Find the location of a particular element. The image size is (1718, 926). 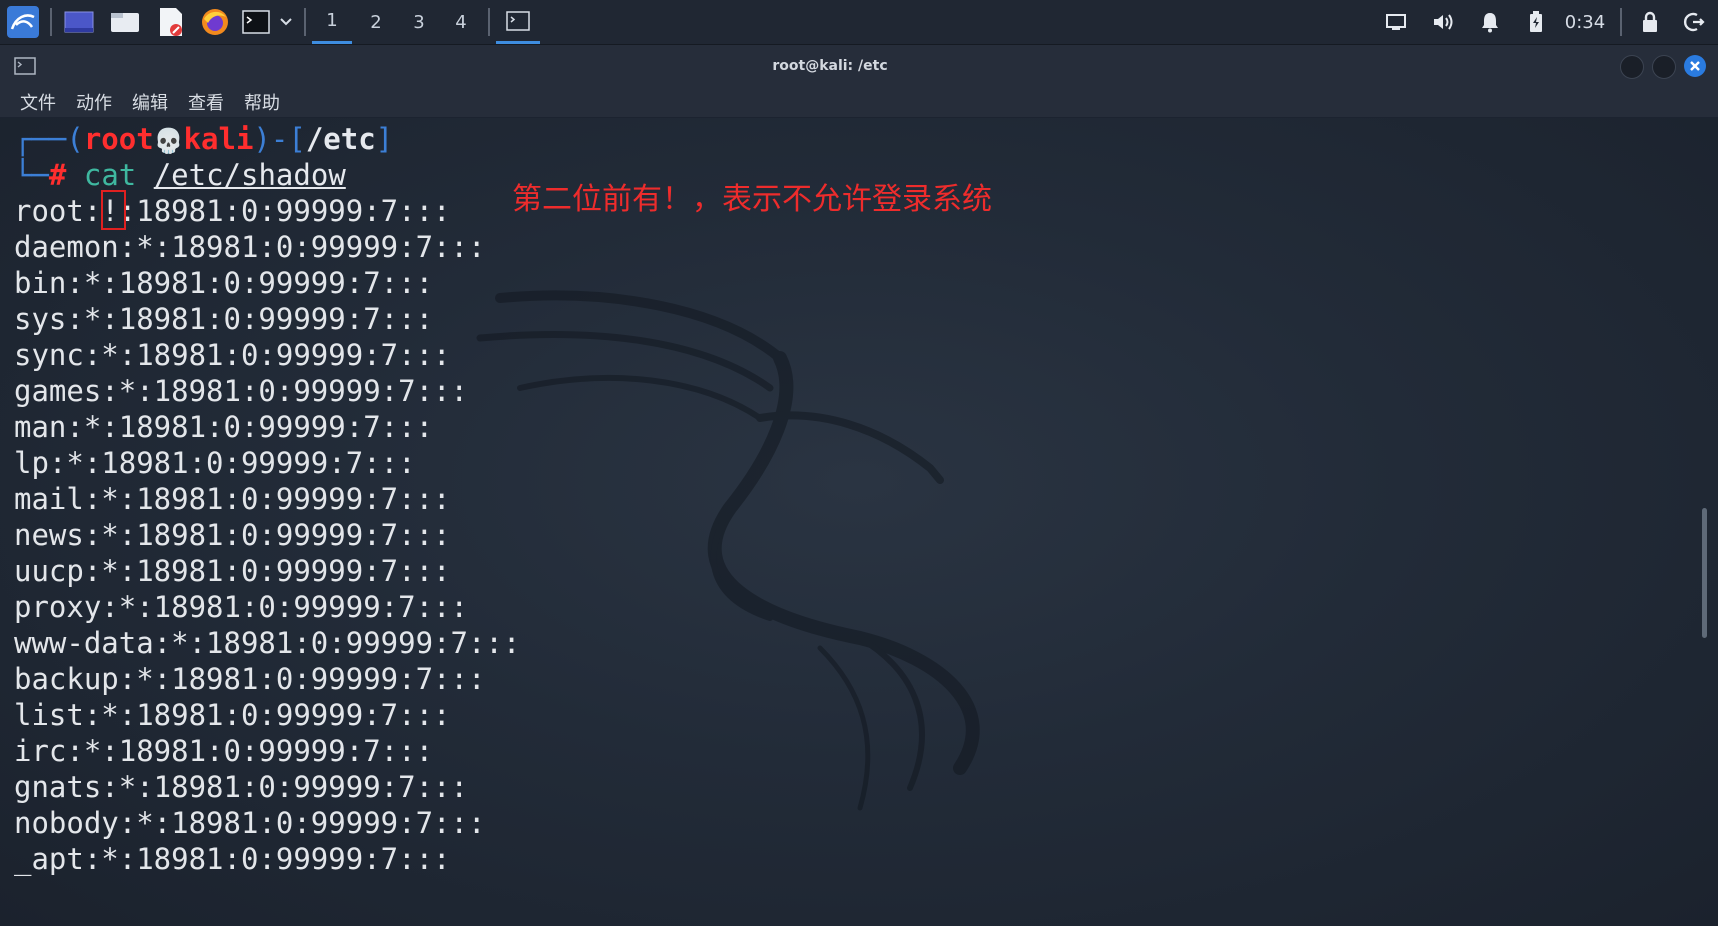

menu-view: 查看 is located at coordinates (206, 102).